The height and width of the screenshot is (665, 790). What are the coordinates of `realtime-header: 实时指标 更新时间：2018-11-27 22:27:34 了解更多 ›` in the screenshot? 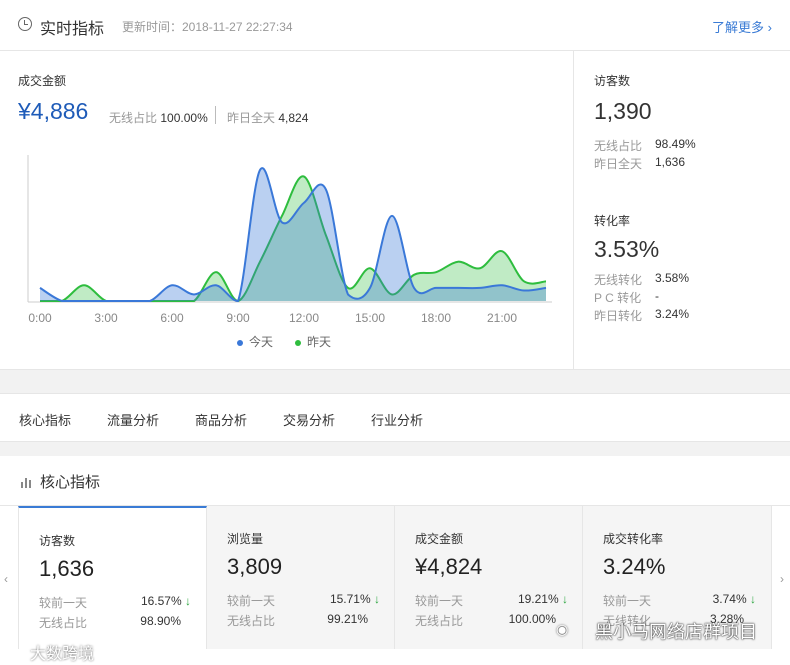 It's located at (395, 25).